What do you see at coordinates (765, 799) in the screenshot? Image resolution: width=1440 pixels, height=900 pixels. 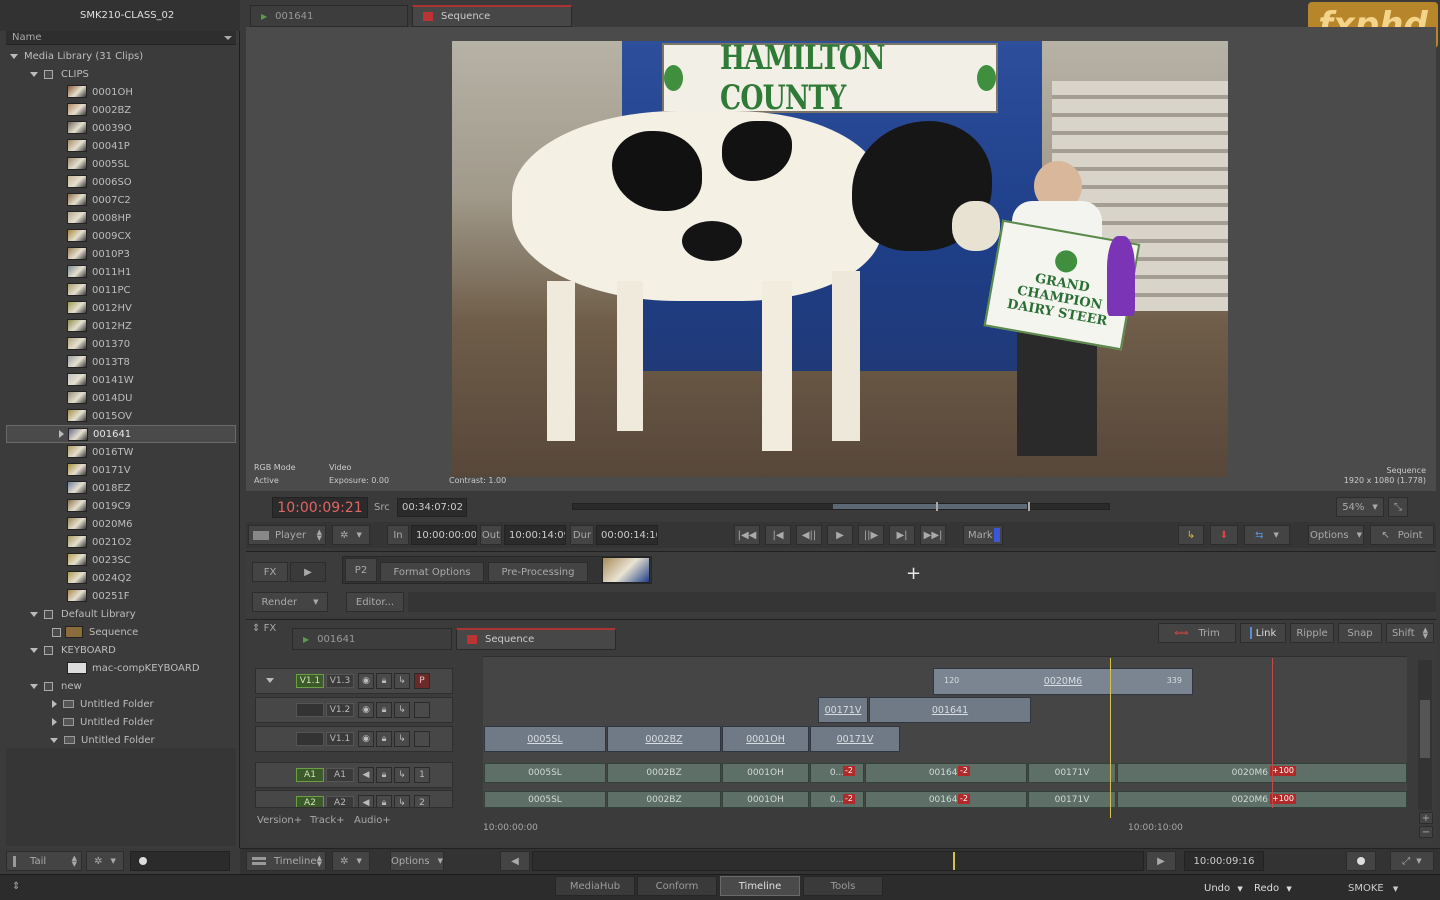 I see `audio-clip-a2-0001oh: 0001OH` at bounding box center [765, 799].